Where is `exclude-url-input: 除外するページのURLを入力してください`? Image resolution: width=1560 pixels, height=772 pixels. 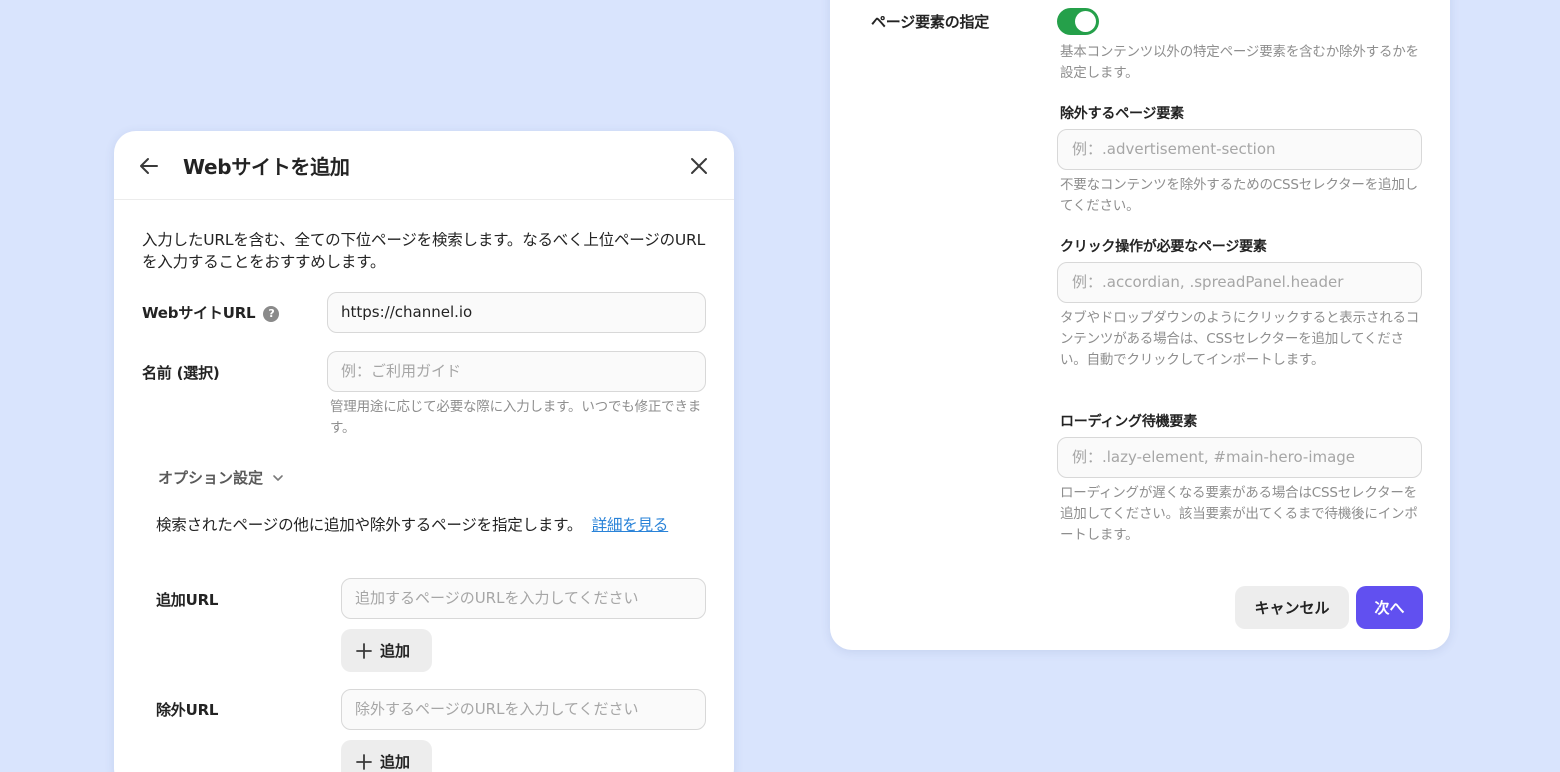
exclude-url-input: 除外するページのURLを入力してください is located at coordinates (523, 709).